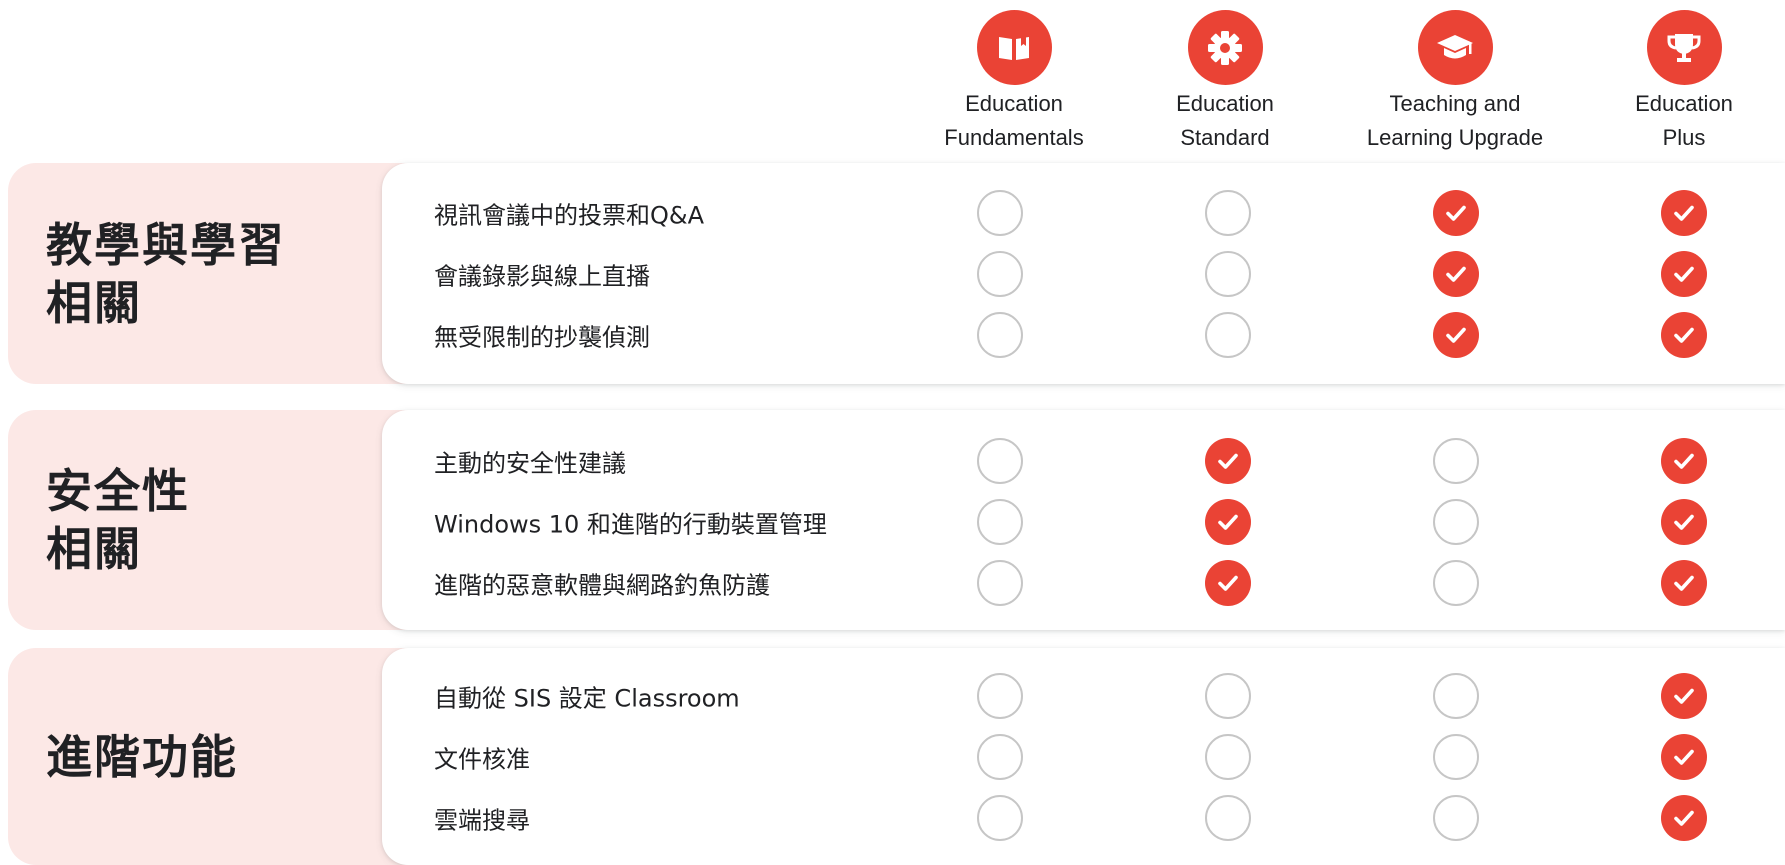  Describe the element at coordinates (587, 698) in the screenshot. I see `feature-label: 自動從 SIS 設定 Classroom` at that location.